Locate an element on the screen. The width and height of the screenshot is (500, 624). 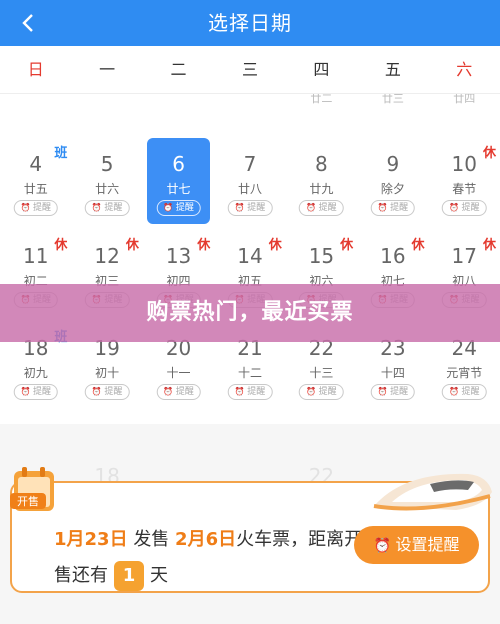
lunar-date: 十一 is located at coordinates (178, 373).